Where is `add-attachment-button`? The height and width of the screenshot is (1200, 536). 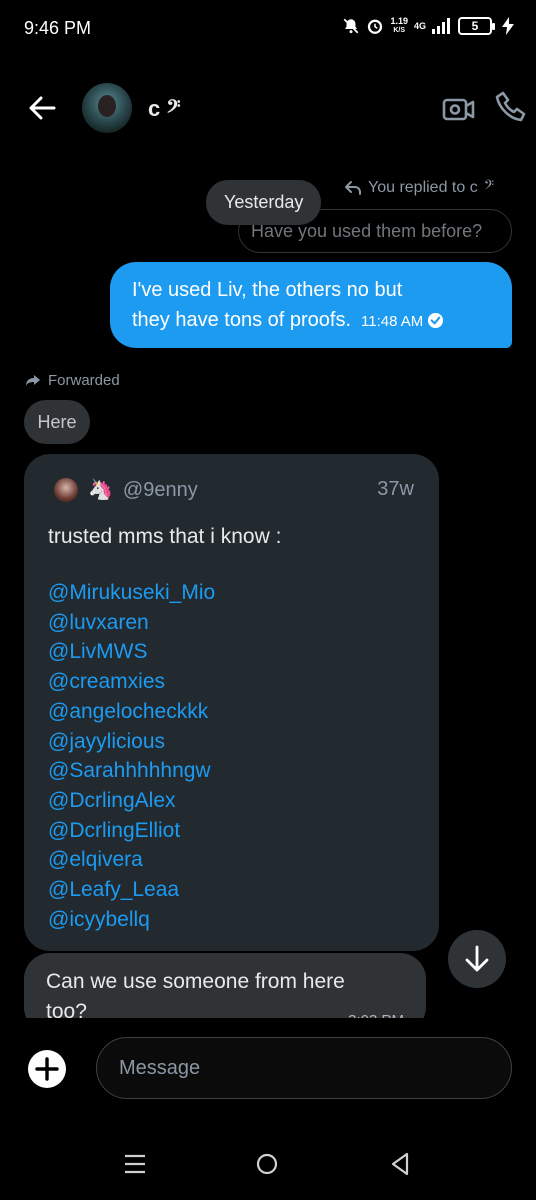
add-attachment-button is located at coordinates (47, 1069).